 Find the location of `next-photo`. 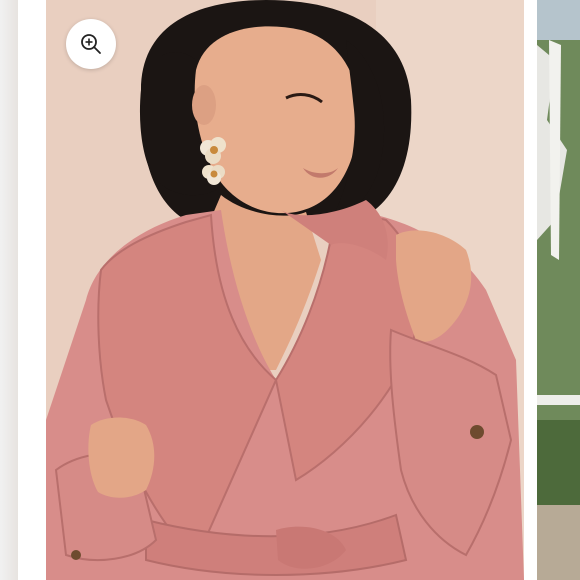

next-photo is located at coordinates (558, 290).